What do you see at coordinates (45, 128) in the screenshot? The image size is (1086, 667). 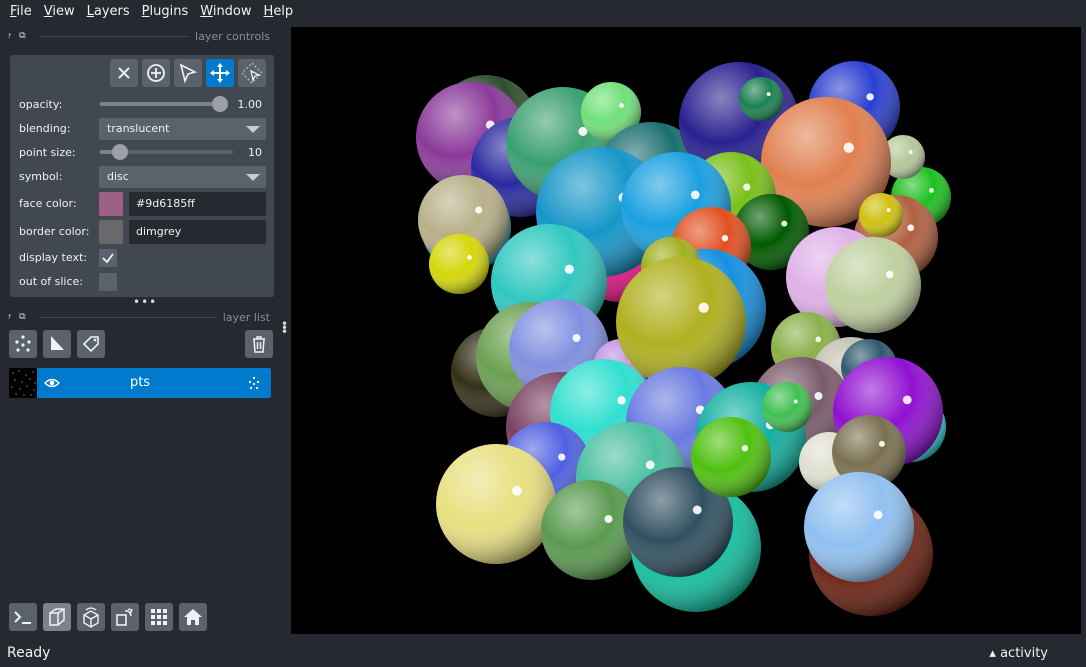 I see `blending-label: blending:` at bounding box center [45, 128].